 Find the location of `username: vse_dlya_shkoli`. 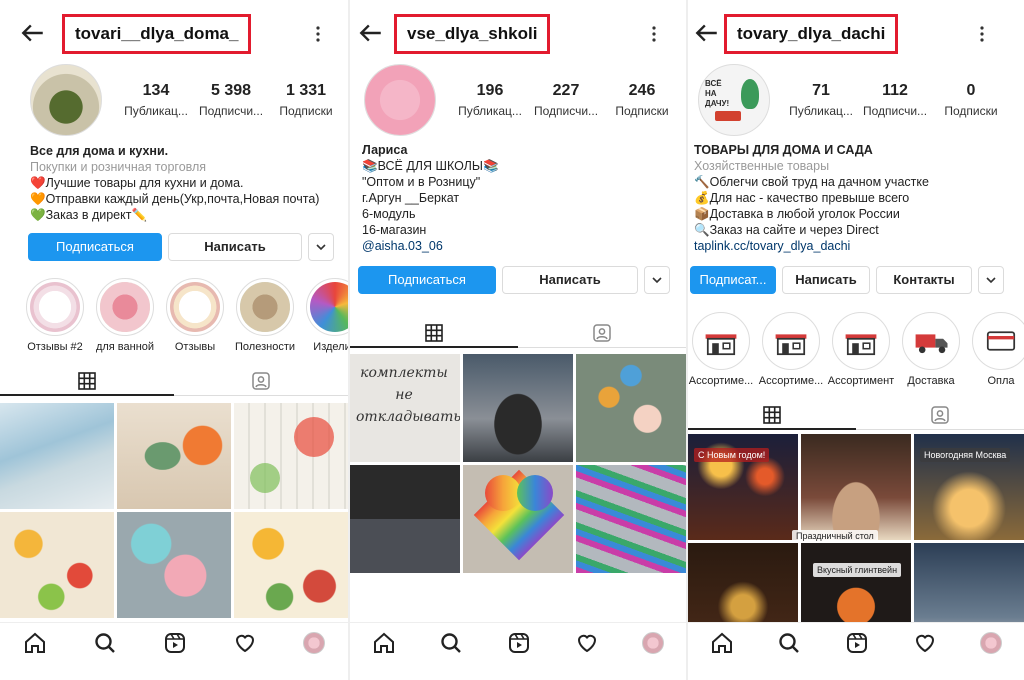

username: vse_dlya_shkoli is located at coordinates (472, 34).